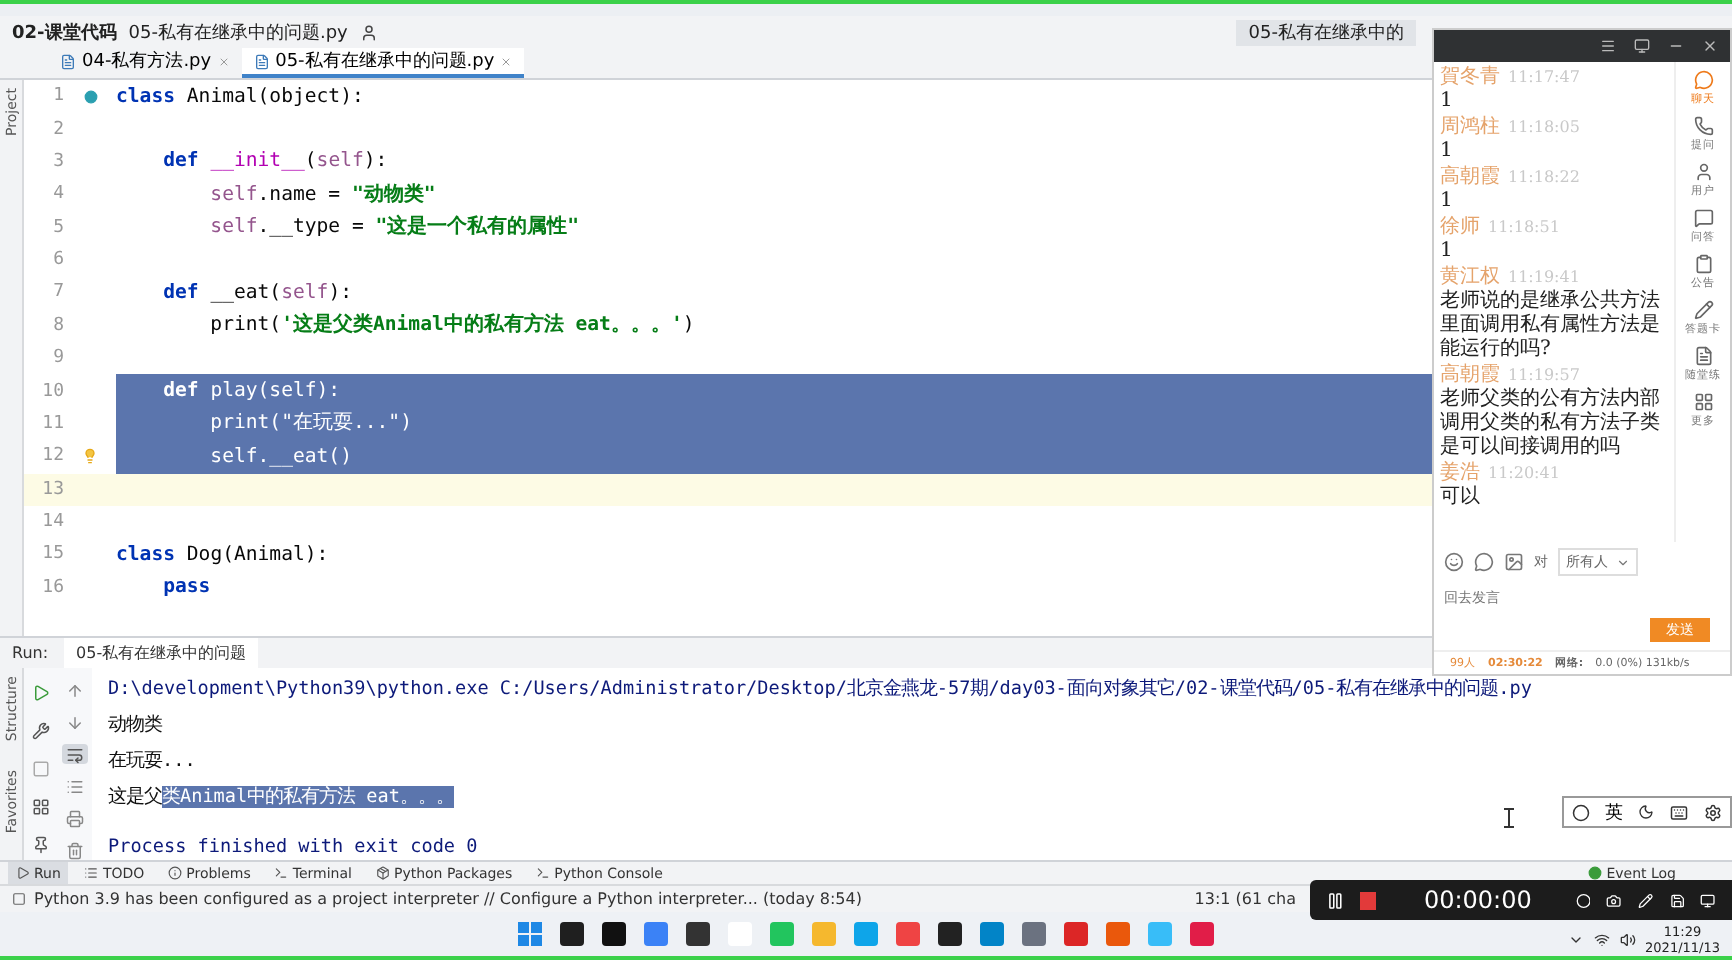  Describe the element at coordinates (57, 194) in the screenshot. I see `line-number: 4` at that location.